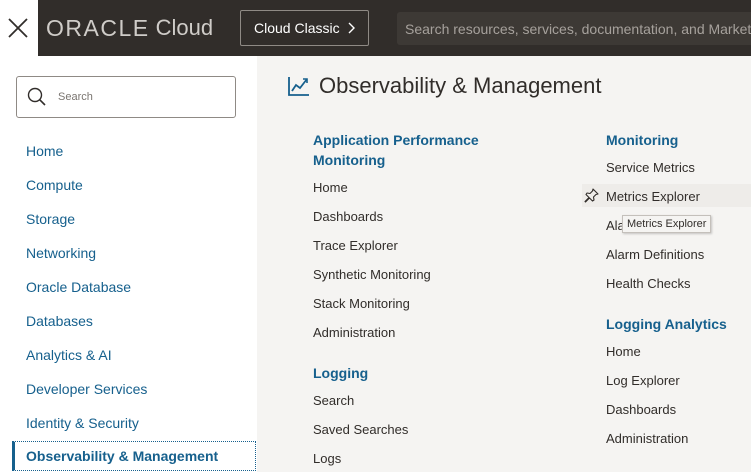 The image size is (751, 472). What do you see at coordinates (75, 97) in the screenshot?
I see `nav-search-placeholder: Search` at bounding box center [75, 97].